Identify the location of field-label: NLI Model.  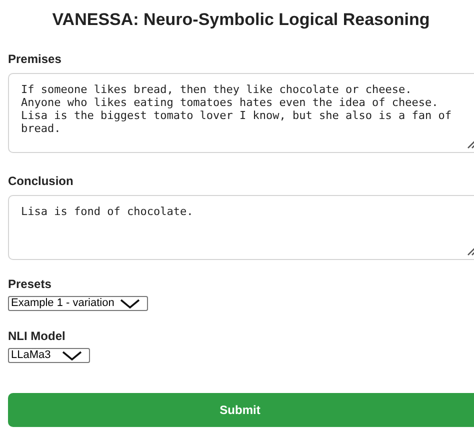
(37, 336).